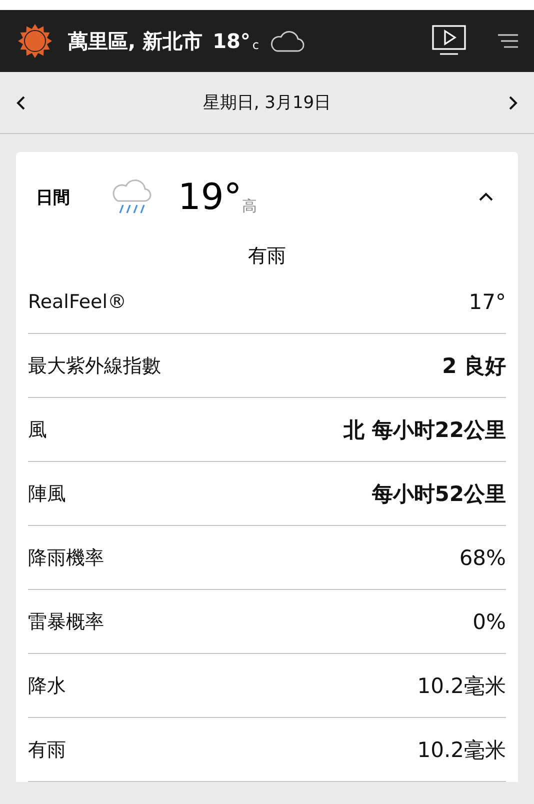 The image size is (534, 804). Describe the element at coordinates (35, 41) in the screenshot. I see `sun-icon` at that location.